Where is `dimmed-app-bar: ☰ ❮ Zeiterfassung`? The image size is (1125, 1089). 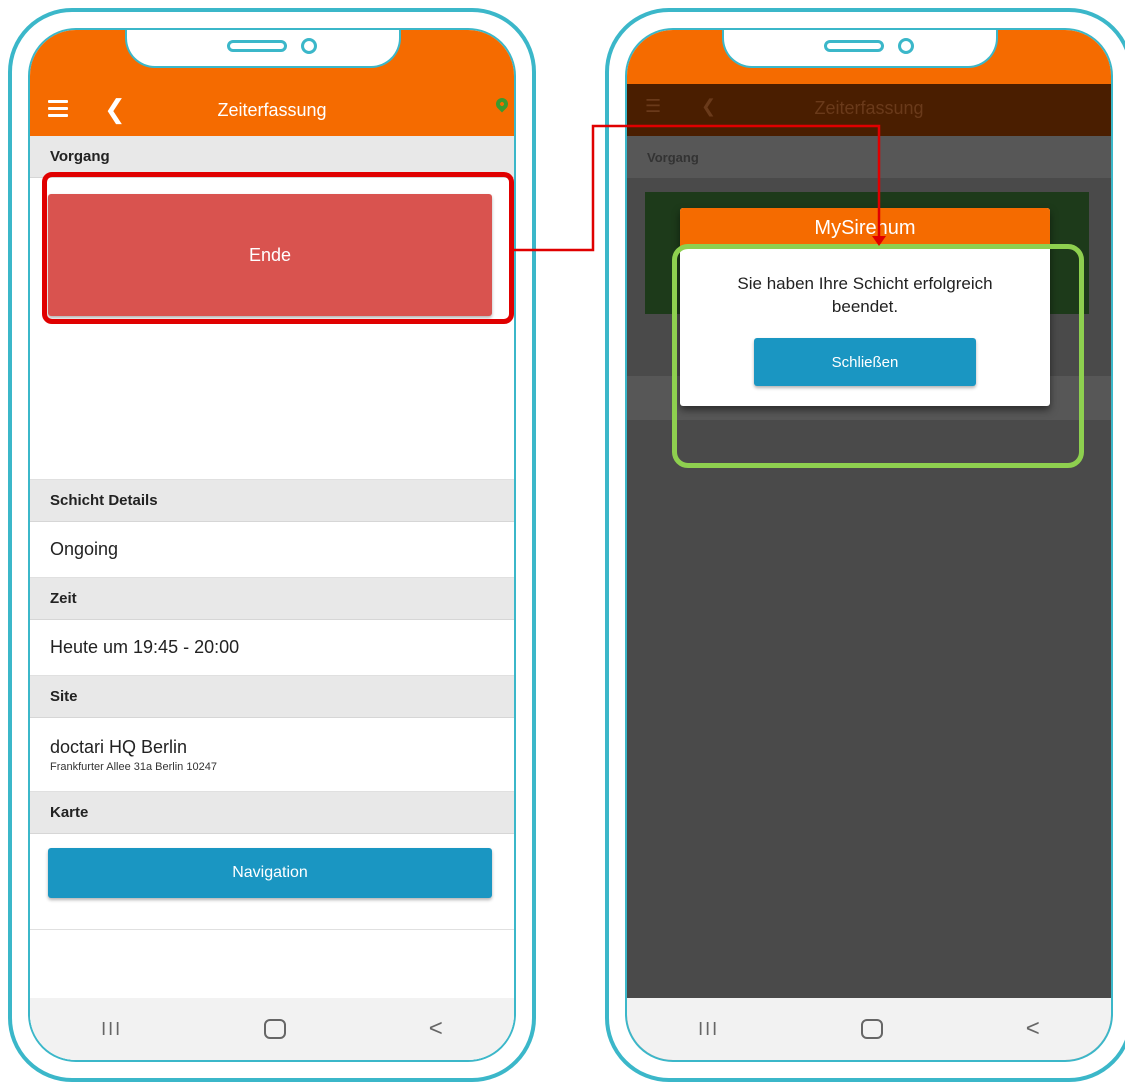
dimmed-app-bar: ☰ ❮ Zeiterfassung is located at coordinates (869, 110).